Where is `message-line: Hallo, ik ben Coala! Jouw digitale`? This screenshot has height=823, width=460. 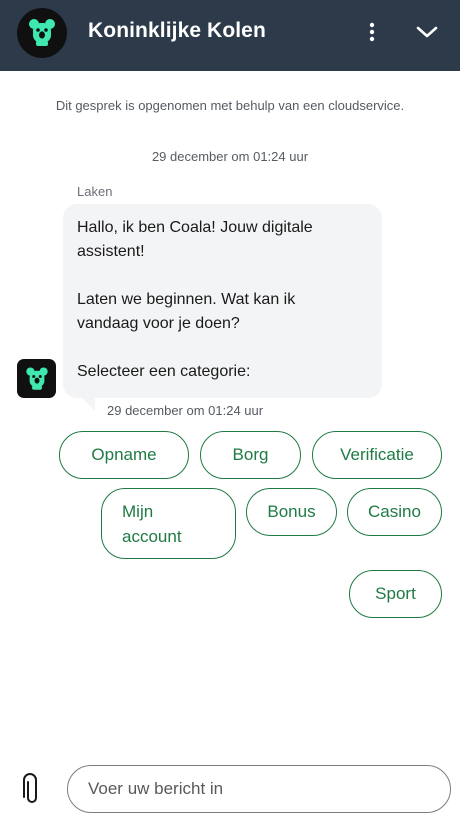
message-line: Hallo, ik ben Coala! Jouw digitale is located at coordinates (195, 227).